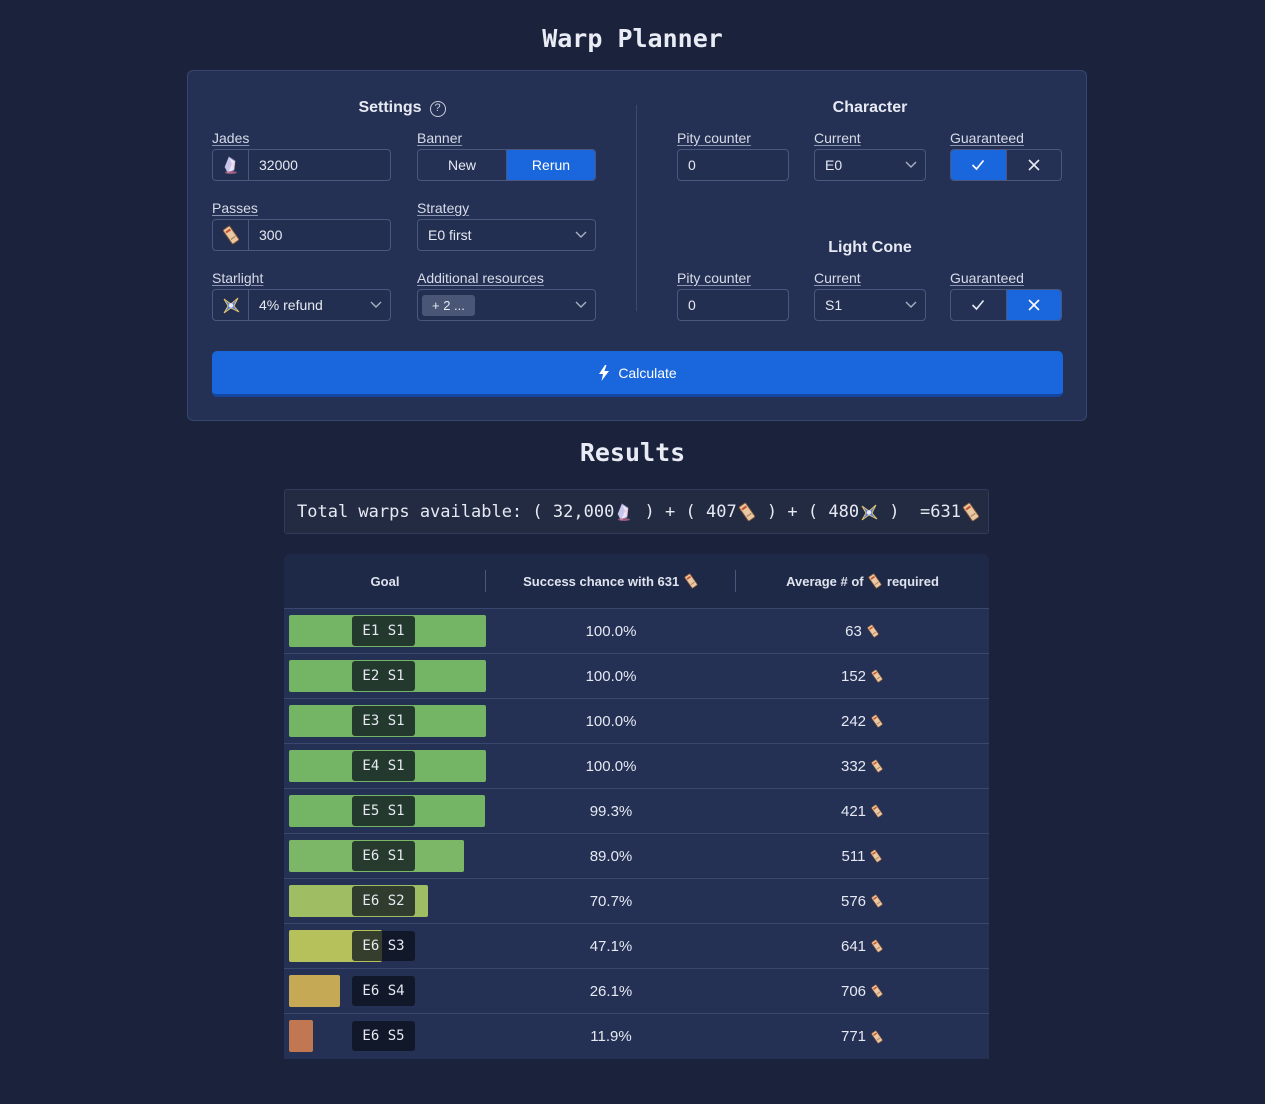 The width and height of the screenshot is (1265, 1104). I want to click on equals-sign: =, so click(925, 511).